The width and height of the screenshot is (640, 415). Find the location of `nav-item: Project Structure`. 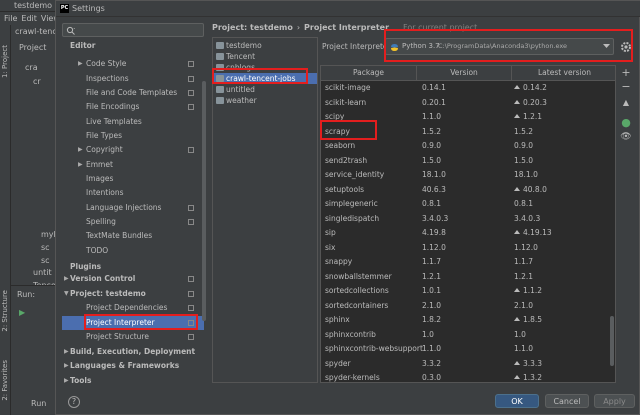

nav-item: Project Structure is located at coordinates (133, 337).